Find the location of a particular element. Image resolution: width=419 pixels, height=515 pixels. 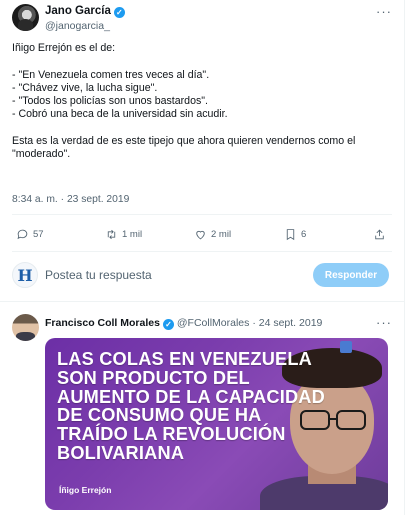

image-badge-icon is located at coordinates (346, 347).